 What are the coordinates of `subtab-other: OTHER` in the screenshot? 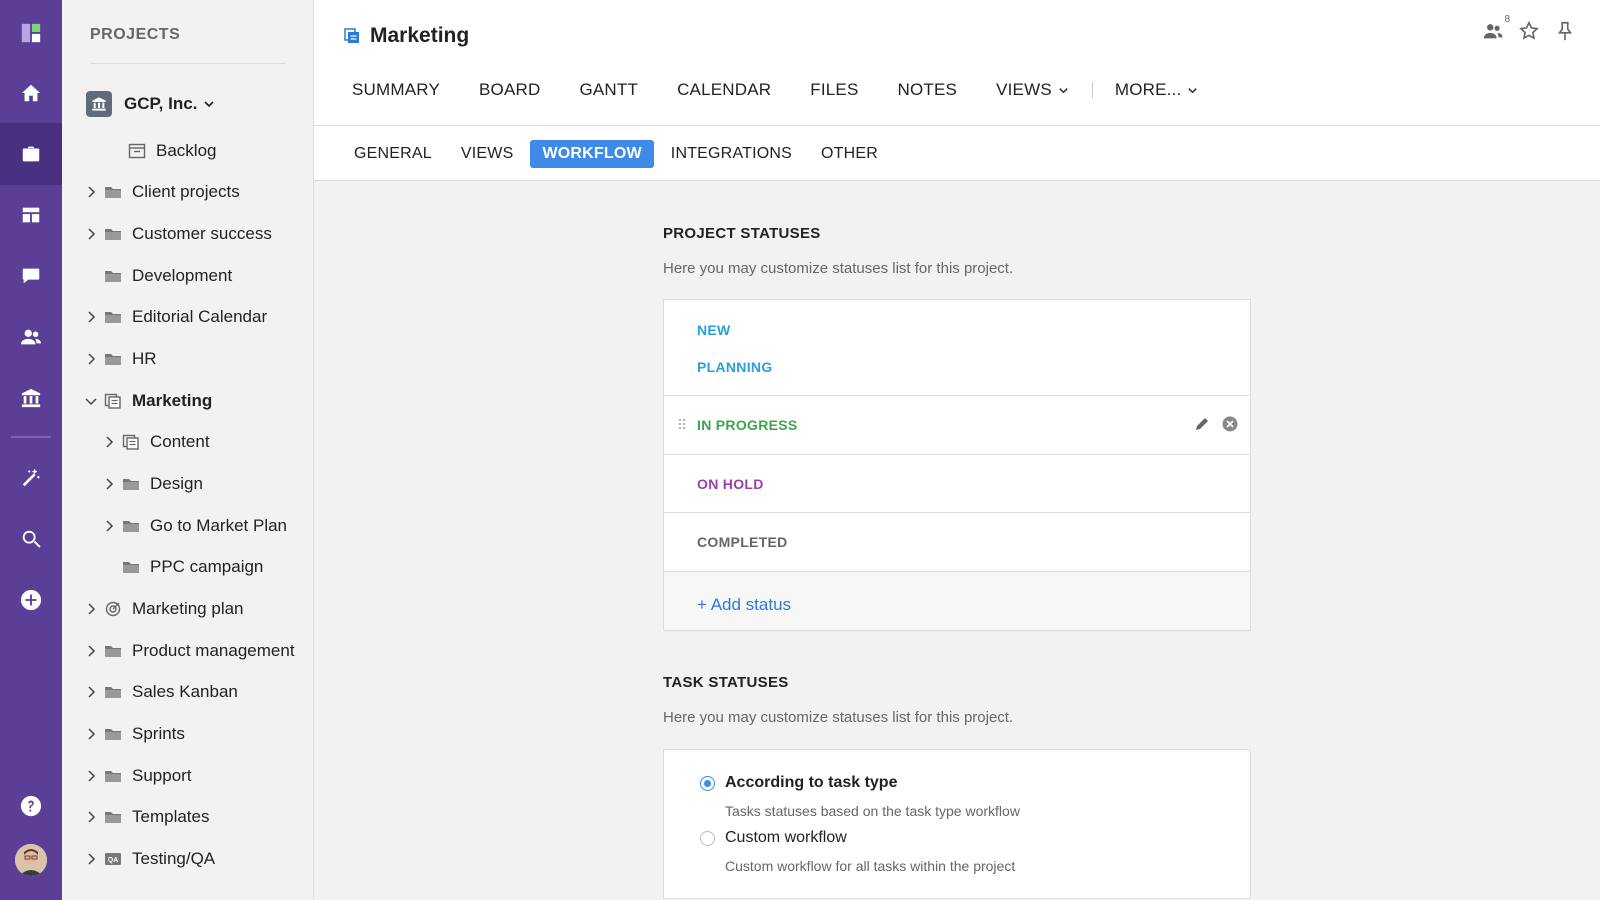 It's located at (849, 154).